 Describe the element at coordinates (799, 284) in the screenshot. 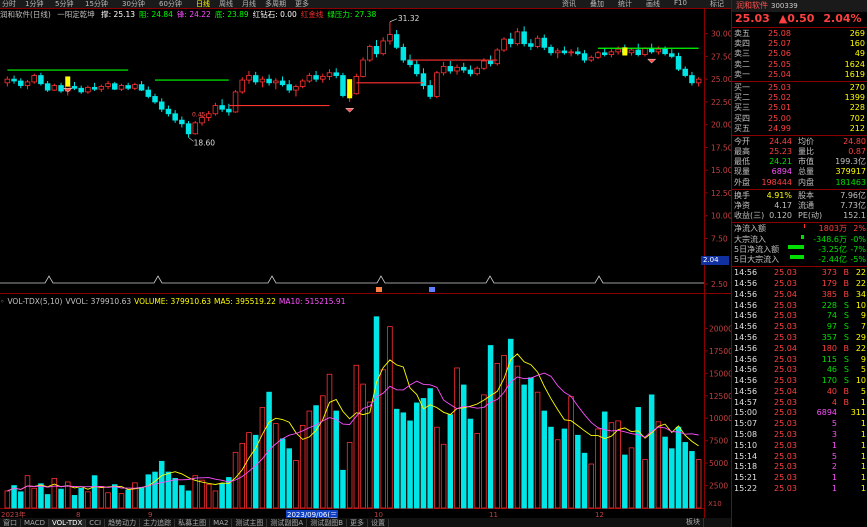

I see `tick-row: 14:56 25.03 179 B 22` at that location.